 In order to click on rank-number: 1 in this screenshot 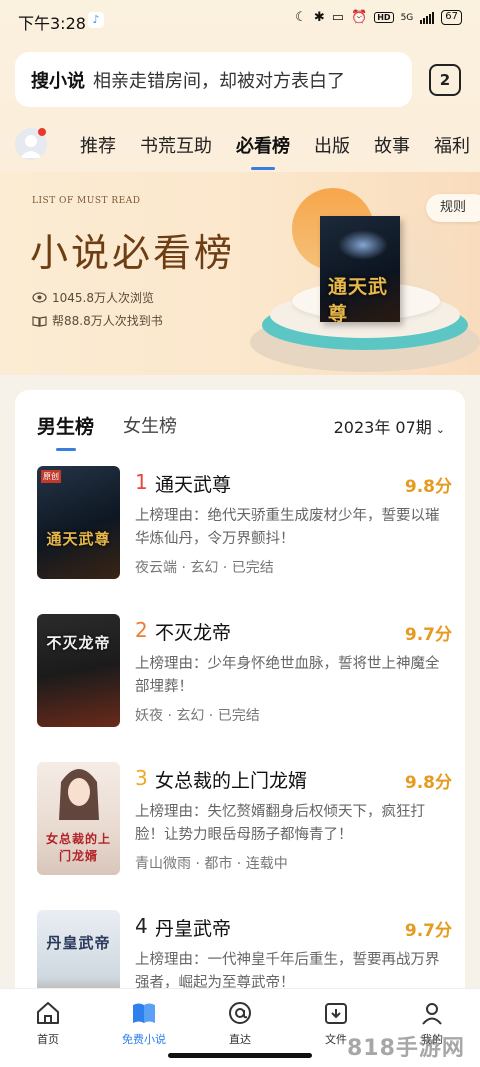, I will do `click(141, 482)`.